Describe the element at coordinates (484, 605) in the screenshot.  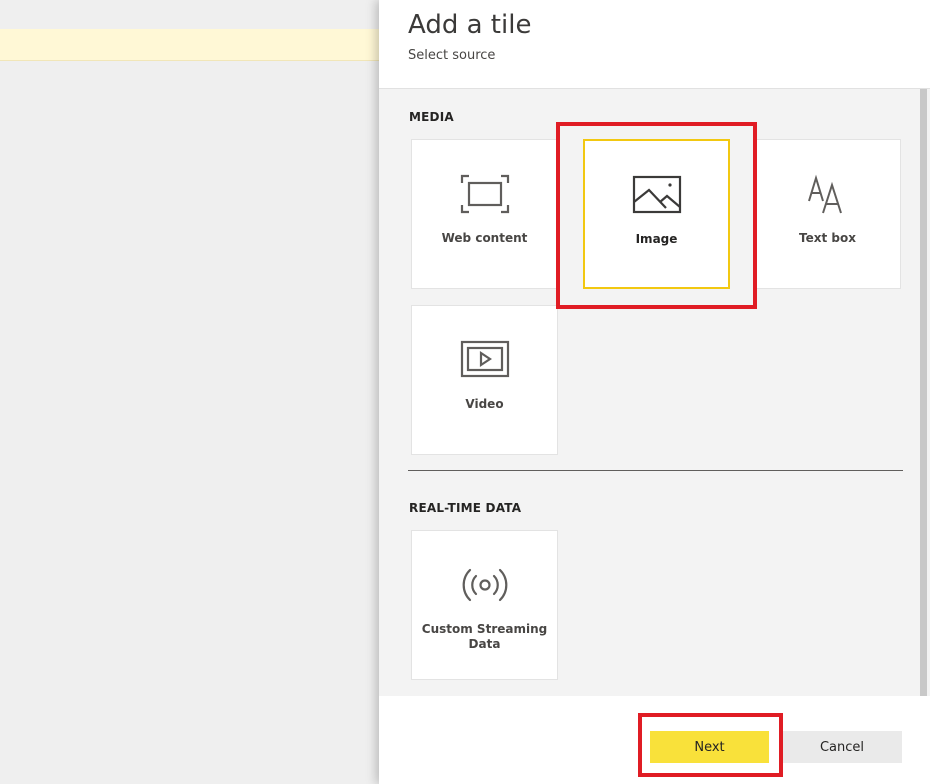
I see `tile-custom-streaming-data: Custom Streaming Data` at that location.